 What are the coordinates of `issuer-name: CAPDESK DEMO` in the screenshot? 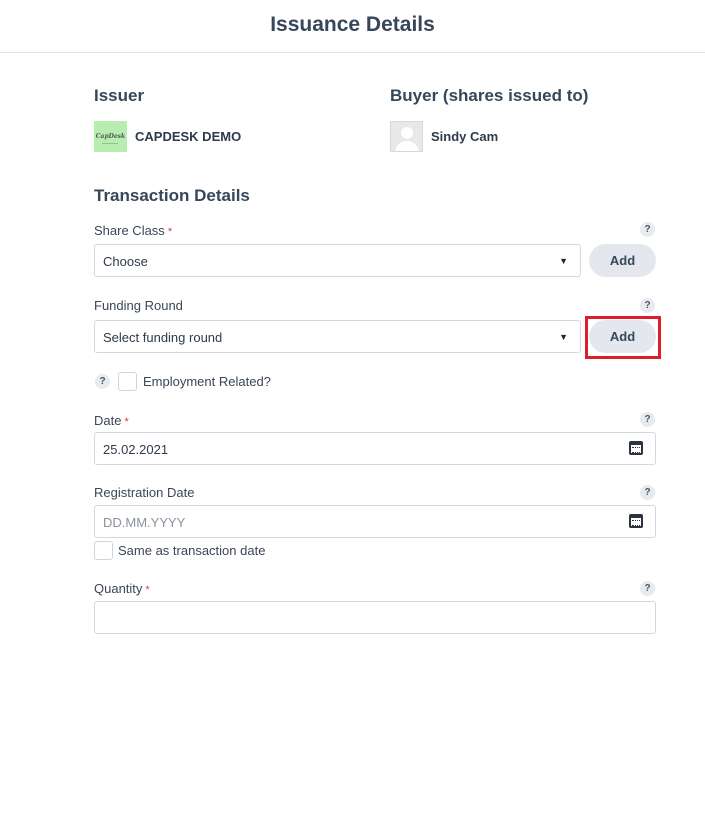 It's located at (188, 136).